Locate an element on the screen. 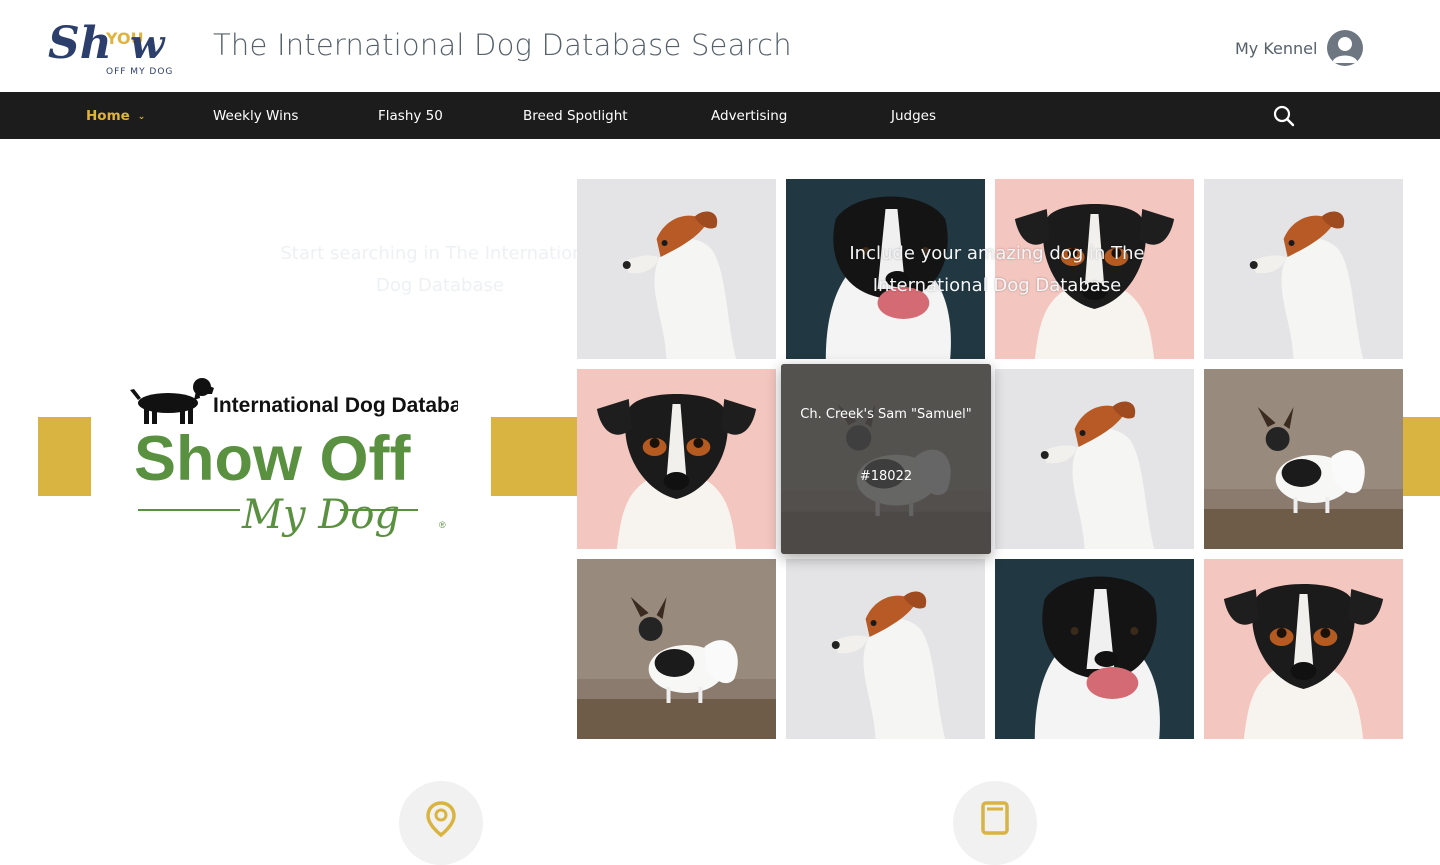  svg-text: My Dog is located at coordinates (320, 515).